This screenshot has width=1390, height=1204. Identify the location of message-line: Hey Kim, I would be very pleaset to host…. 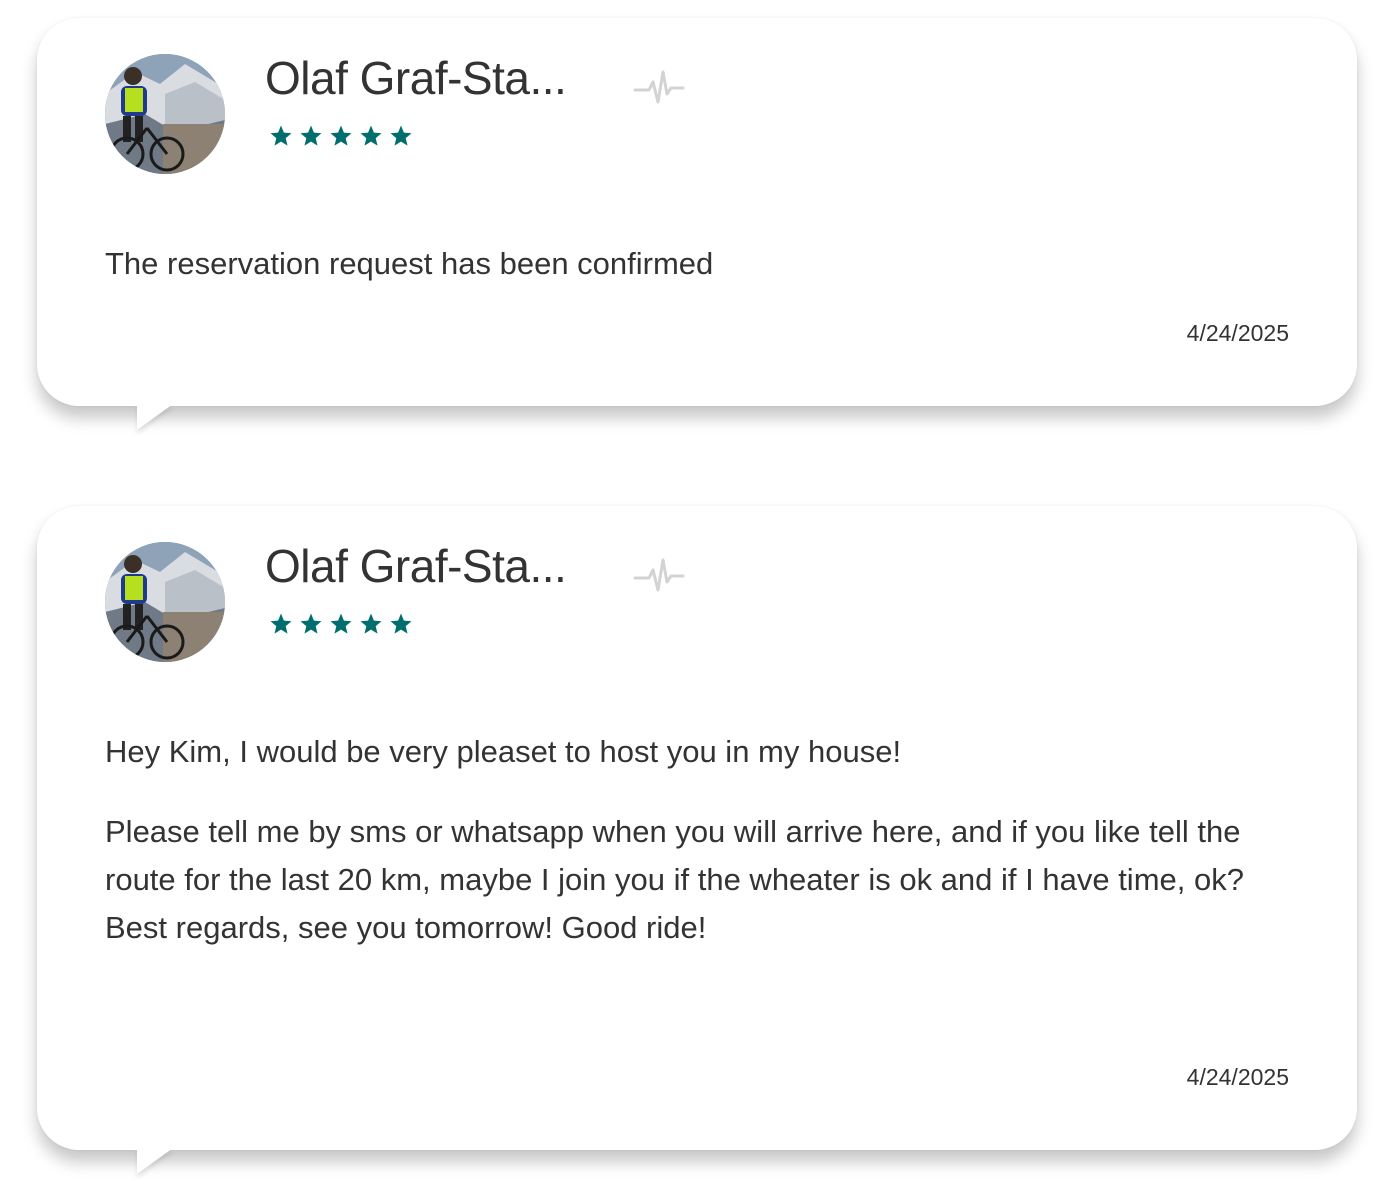
(503, 751).